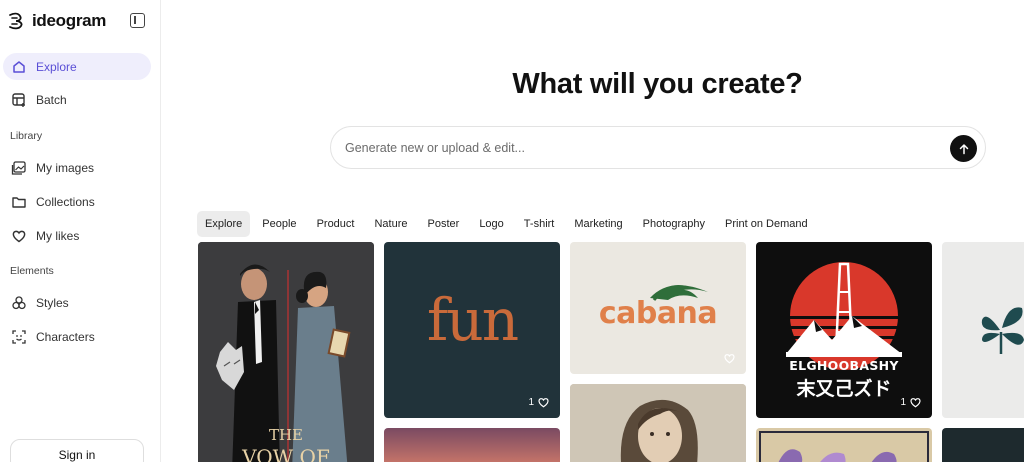 This screenshot has width=1024, height=462. Describe the element at coordinates (65, 201) in the screenshot. I see `sidebar-item-label: Collections` at that location.